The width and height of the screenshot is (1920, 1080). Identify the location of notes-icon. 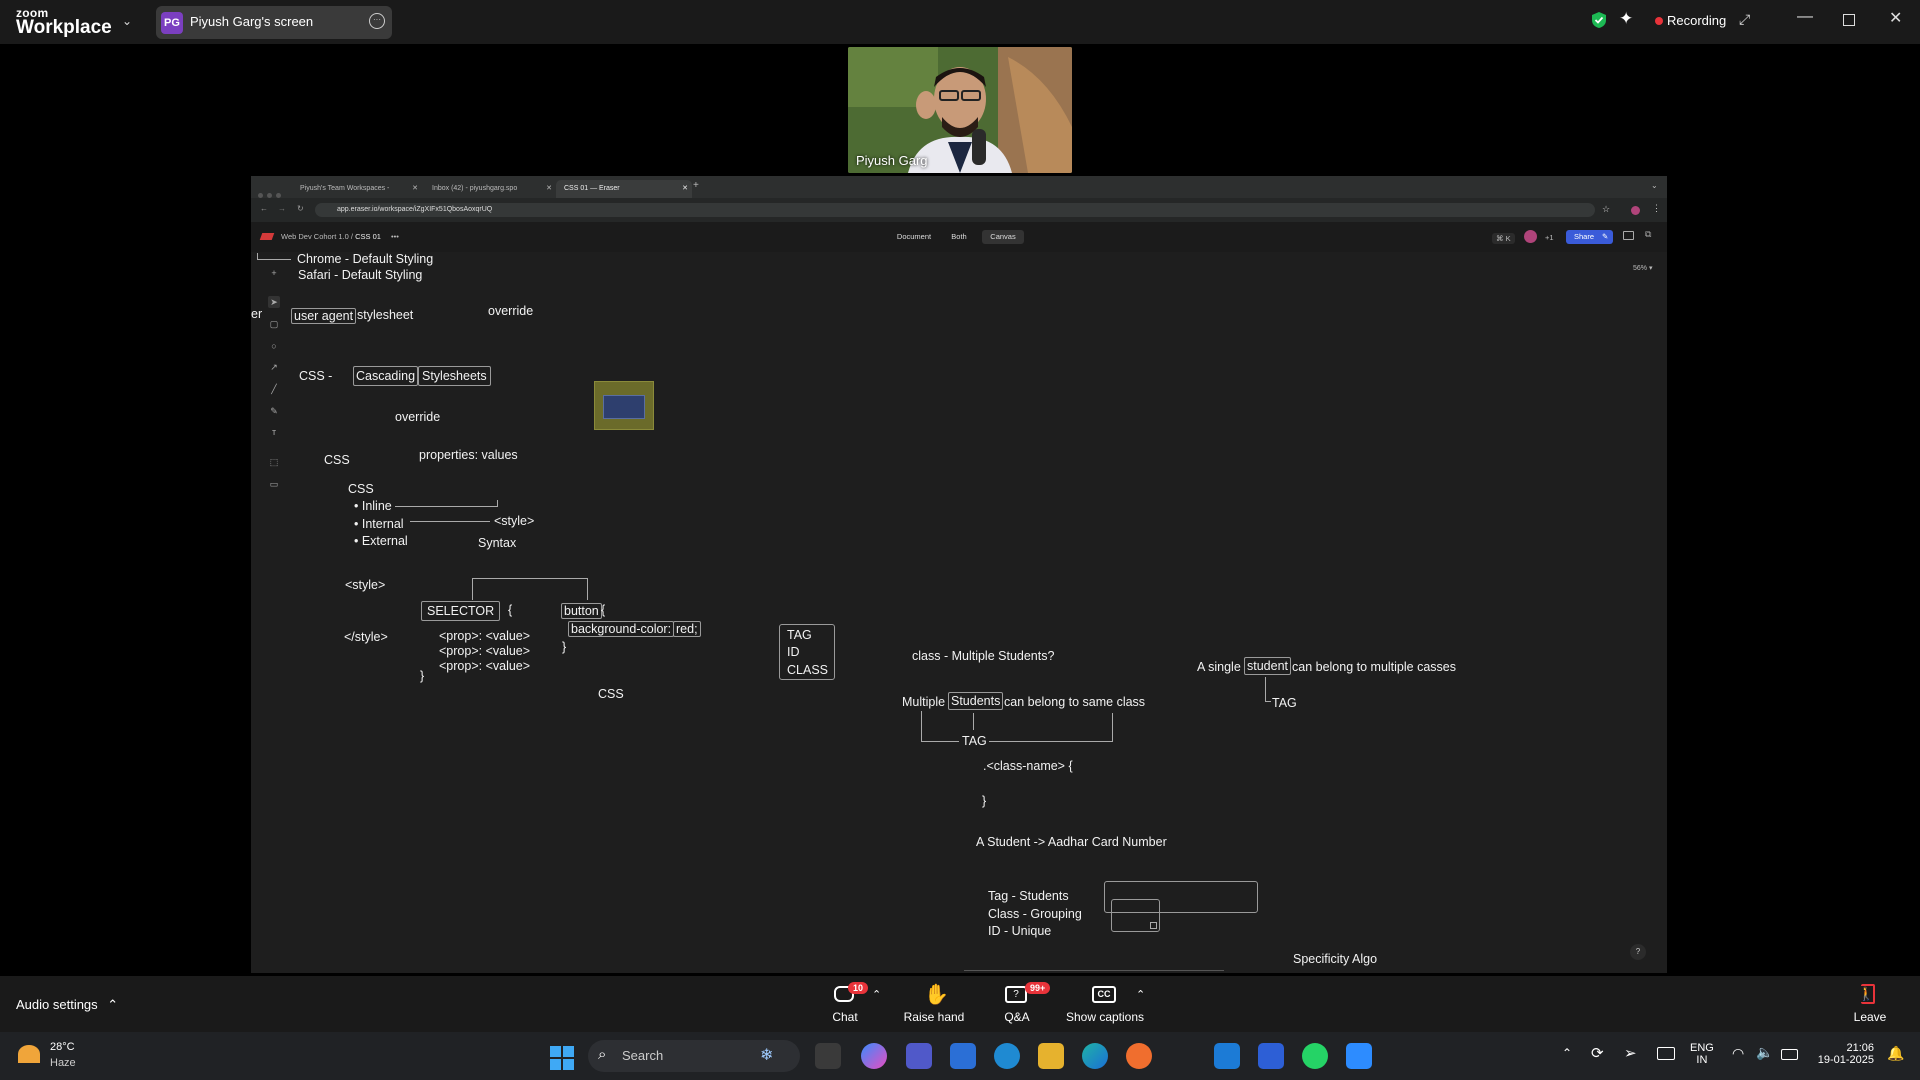
(1271, 1056).